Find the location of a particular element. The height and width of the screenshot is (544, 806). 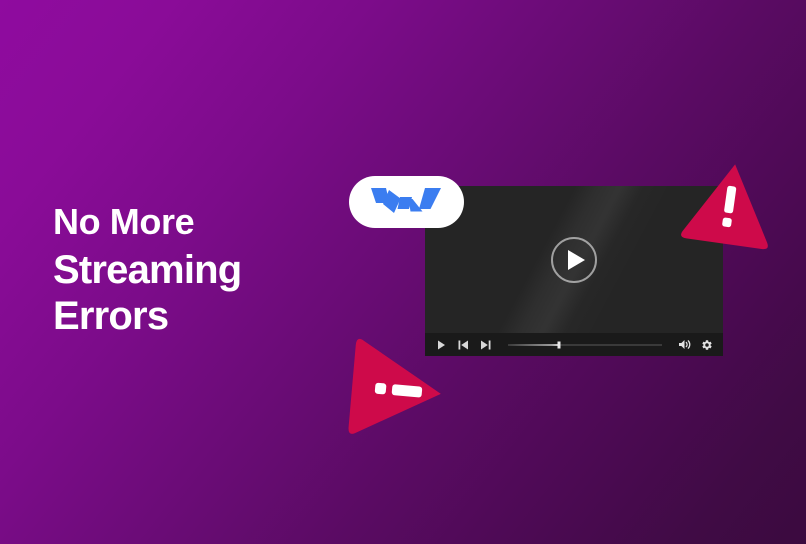

progress-bar is located at coordinates (585, 344).